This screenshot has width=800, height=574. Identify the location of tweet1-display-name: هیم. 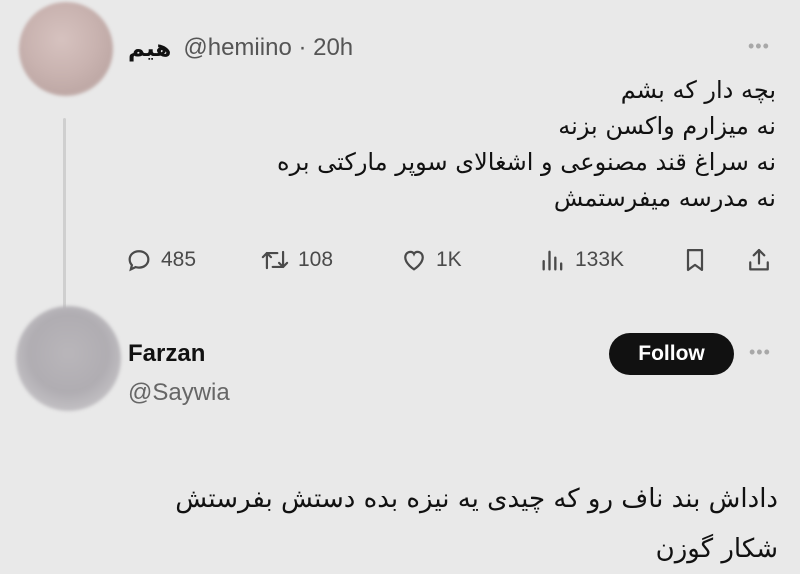
(149, 48).